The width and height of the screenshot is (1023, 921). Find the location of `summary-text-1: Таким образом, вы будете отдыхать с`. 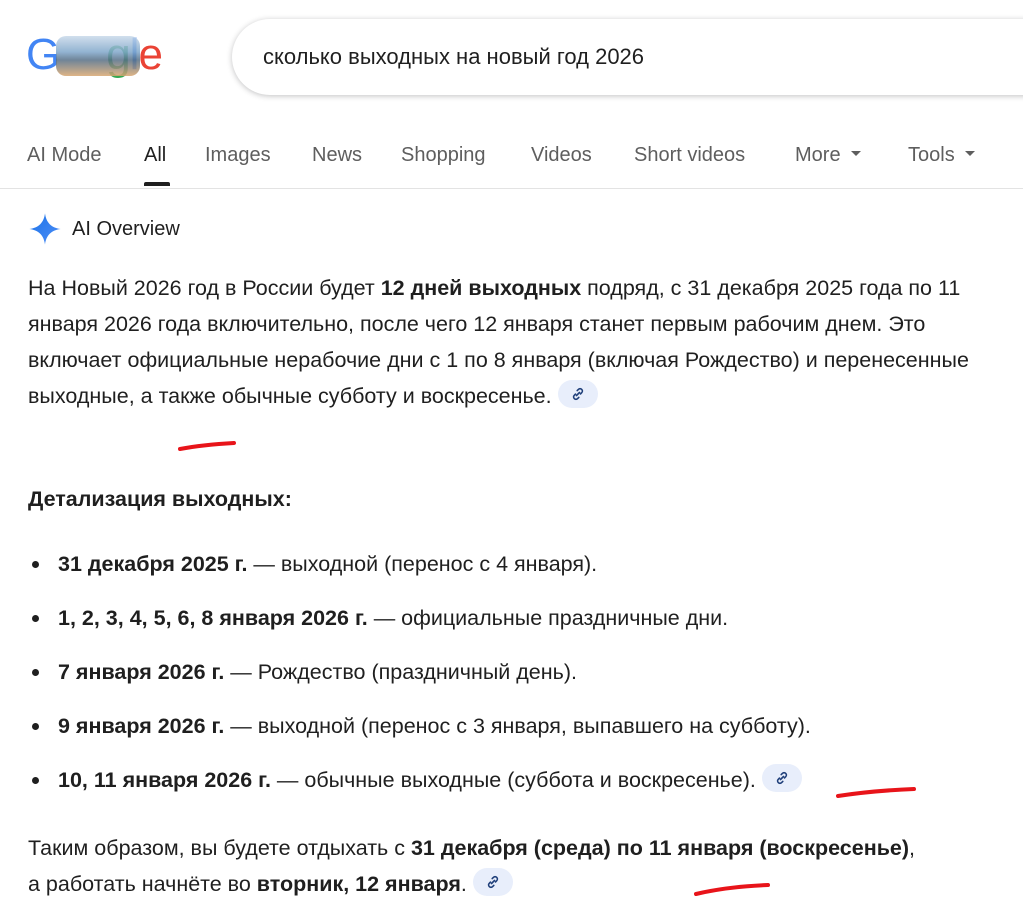

summary-text-1: Таким образом, вы будете отдыхать с is located at coordinates (219, 848).